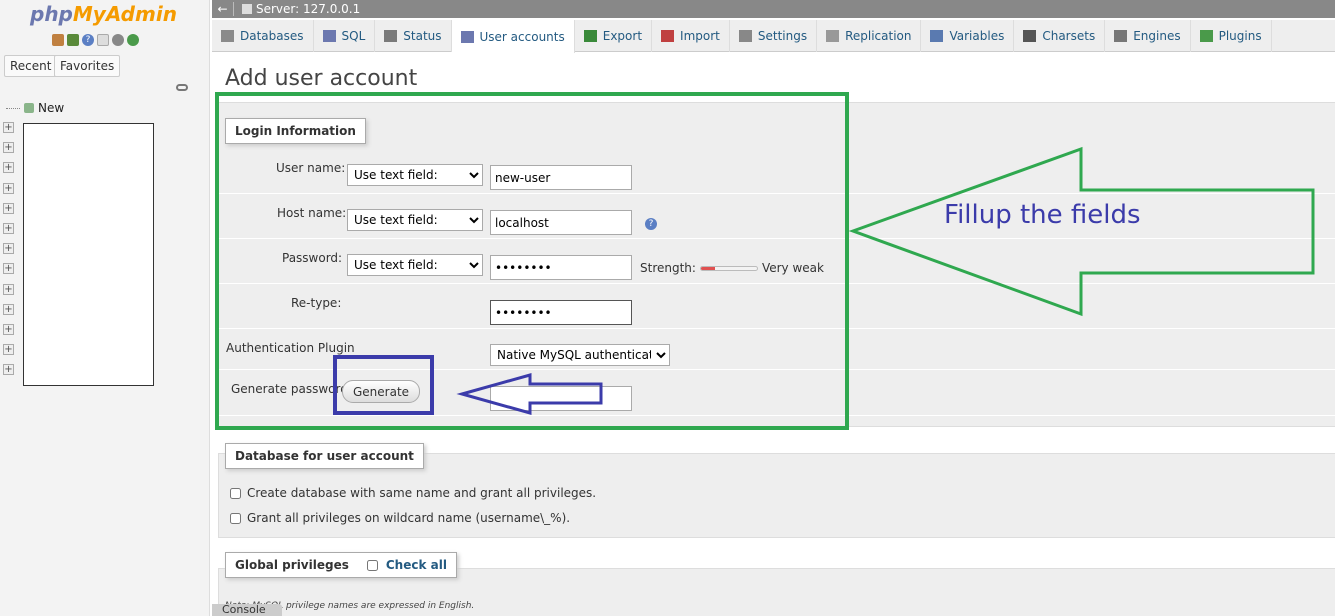 The height and width of the screenshot is (616, 1335). What do you see at coordinates (1081, 231) in the screenshot?
I see `big-green-arrow` at bounding box center [1081, 231].